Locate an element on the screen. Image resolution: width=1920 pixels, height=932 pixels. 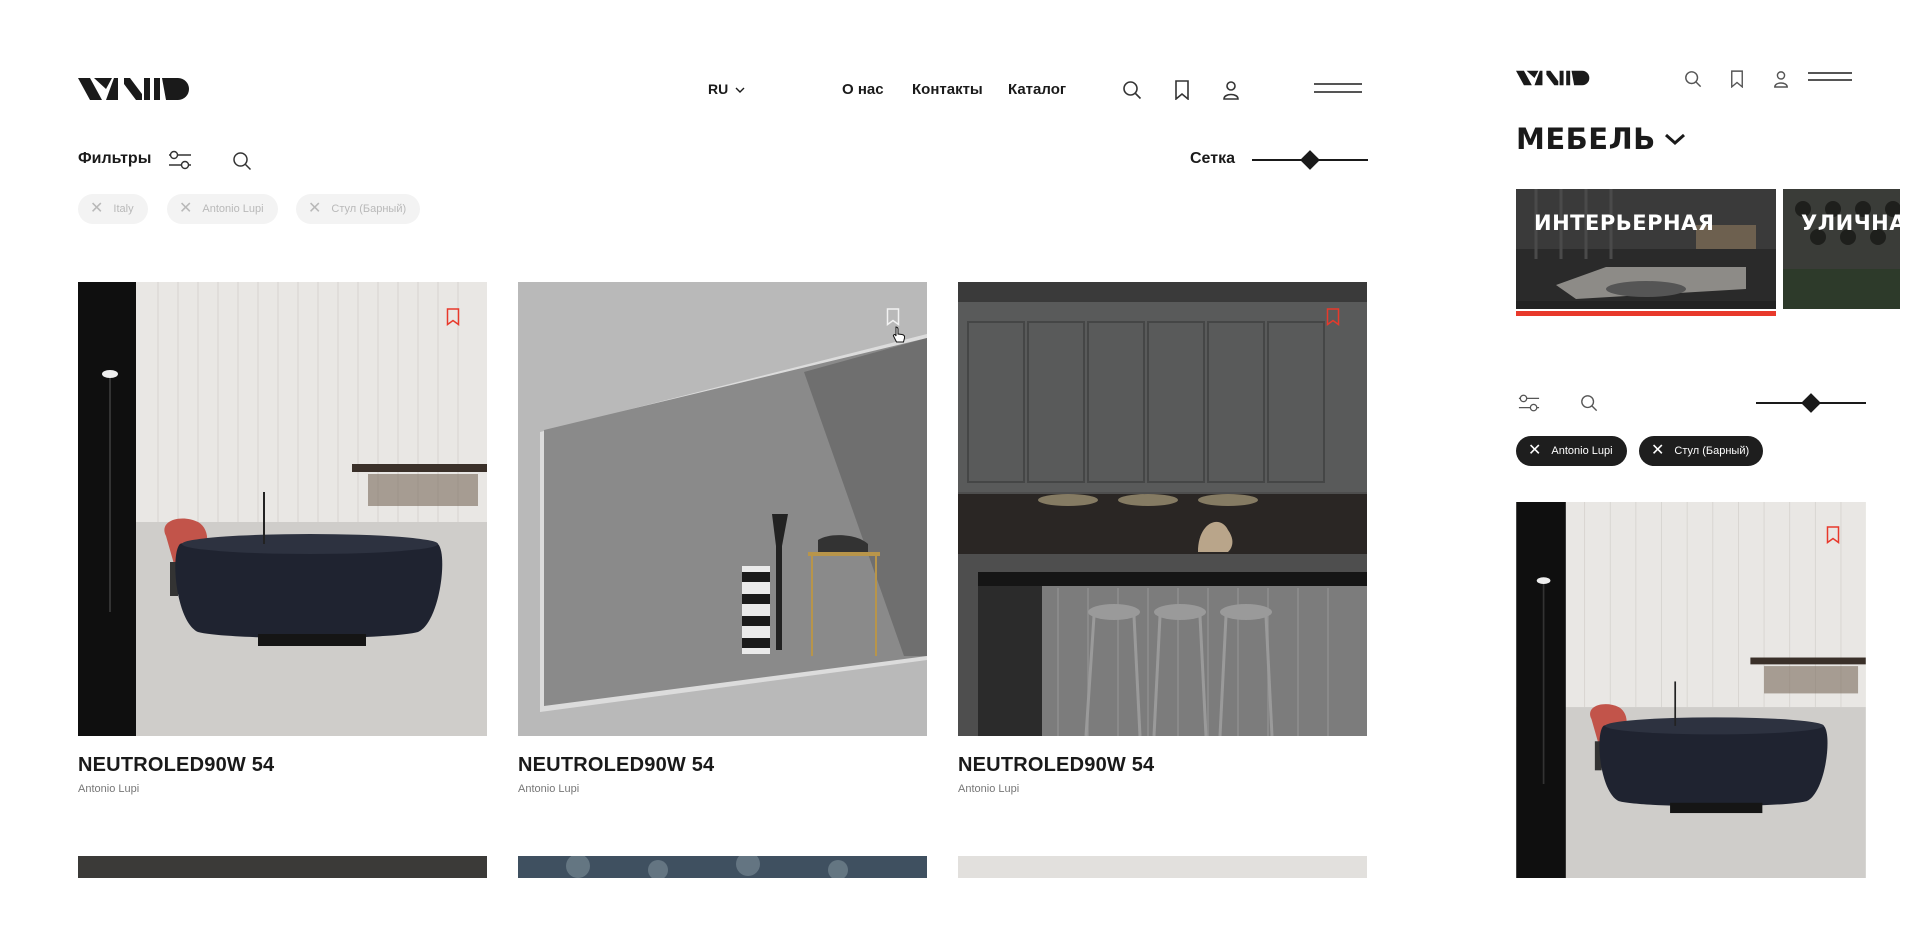
chip-label: Italy is located at coordinates (123, 209).